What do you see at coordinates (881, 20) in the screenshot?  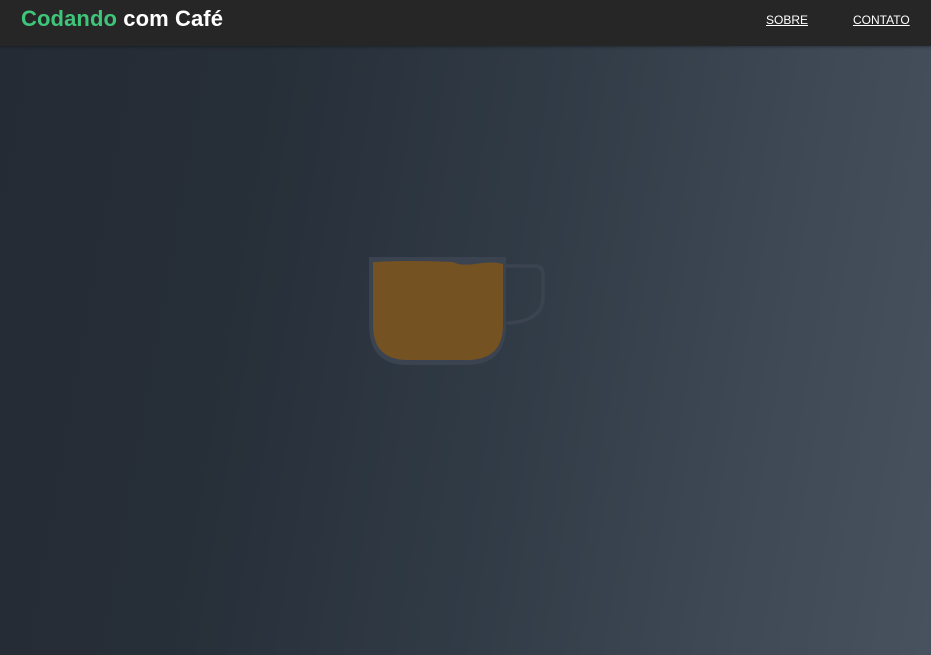 I see `nav-link-contato: CONTATO` at bounding box center [881, 20].